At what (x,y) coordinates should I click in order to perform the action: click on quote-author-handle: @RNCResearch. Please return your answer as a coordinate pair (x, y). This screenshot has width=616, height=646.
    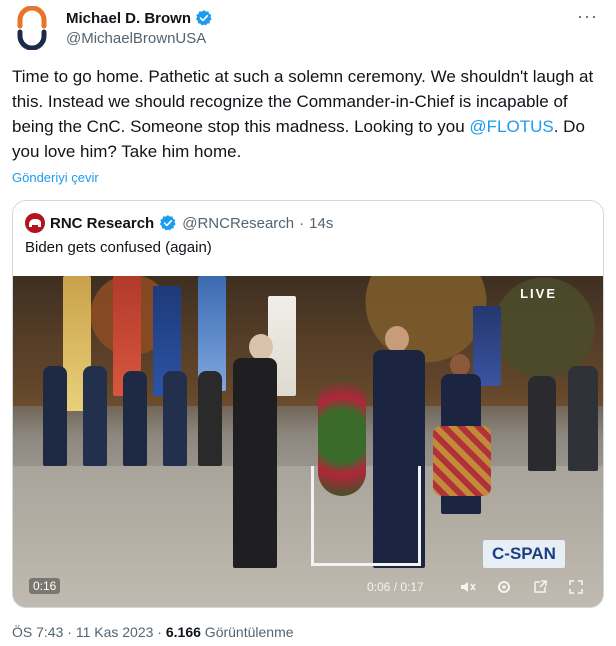
    Looking at the image, I should click on (238, 223).